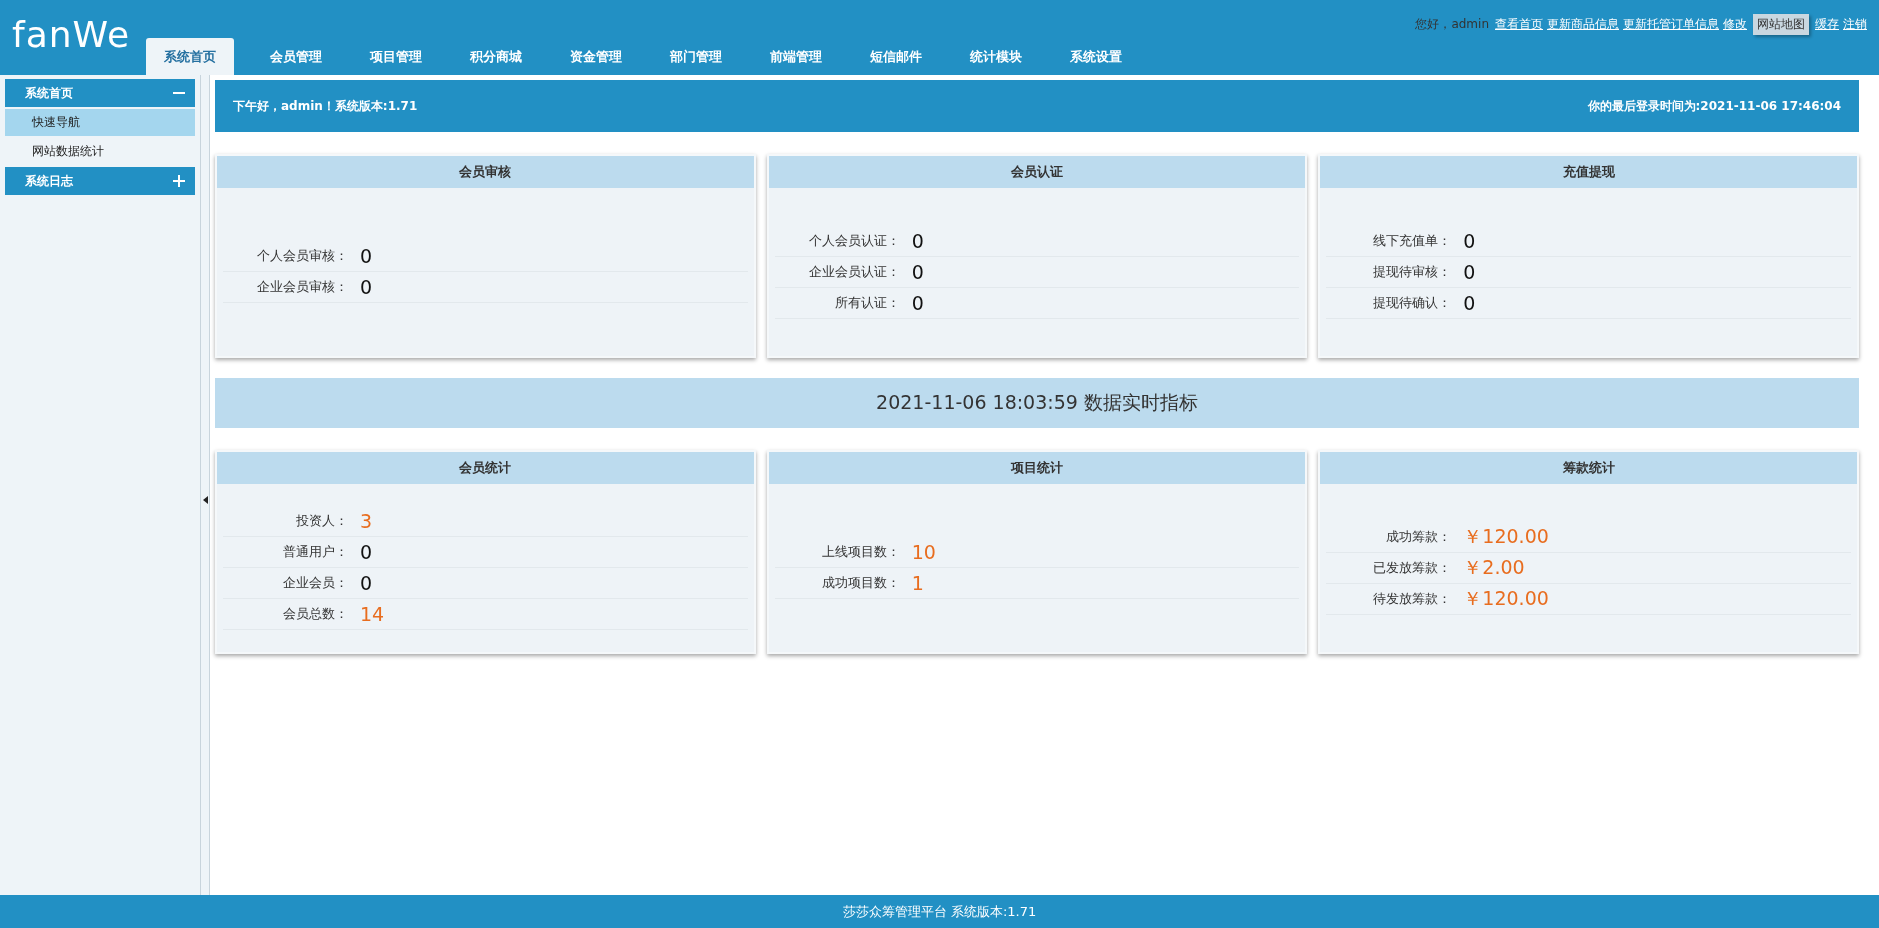 The width and height of the screenshot is (1879, 928). Describe the element at coordinates (321, 521) in the screenshot. I see `stat-label: 投资人：` at that location.